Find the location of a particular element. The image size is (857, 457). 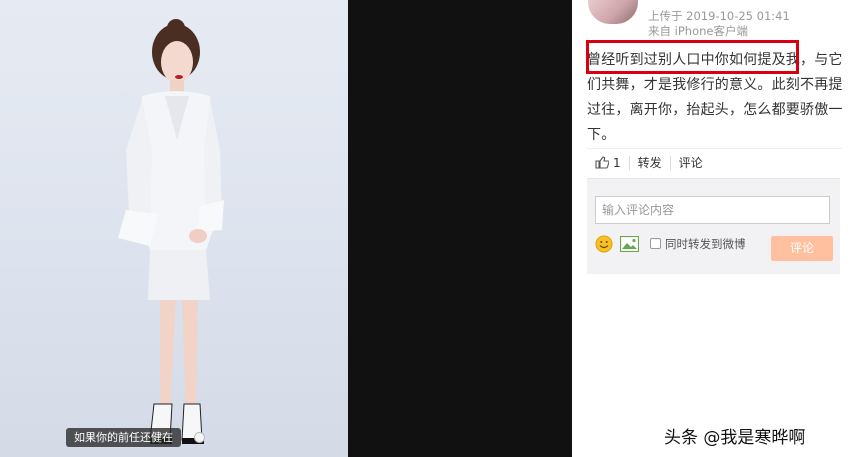

post-source: 来自 iPhone客户端 is located at coordinates (698, 31).